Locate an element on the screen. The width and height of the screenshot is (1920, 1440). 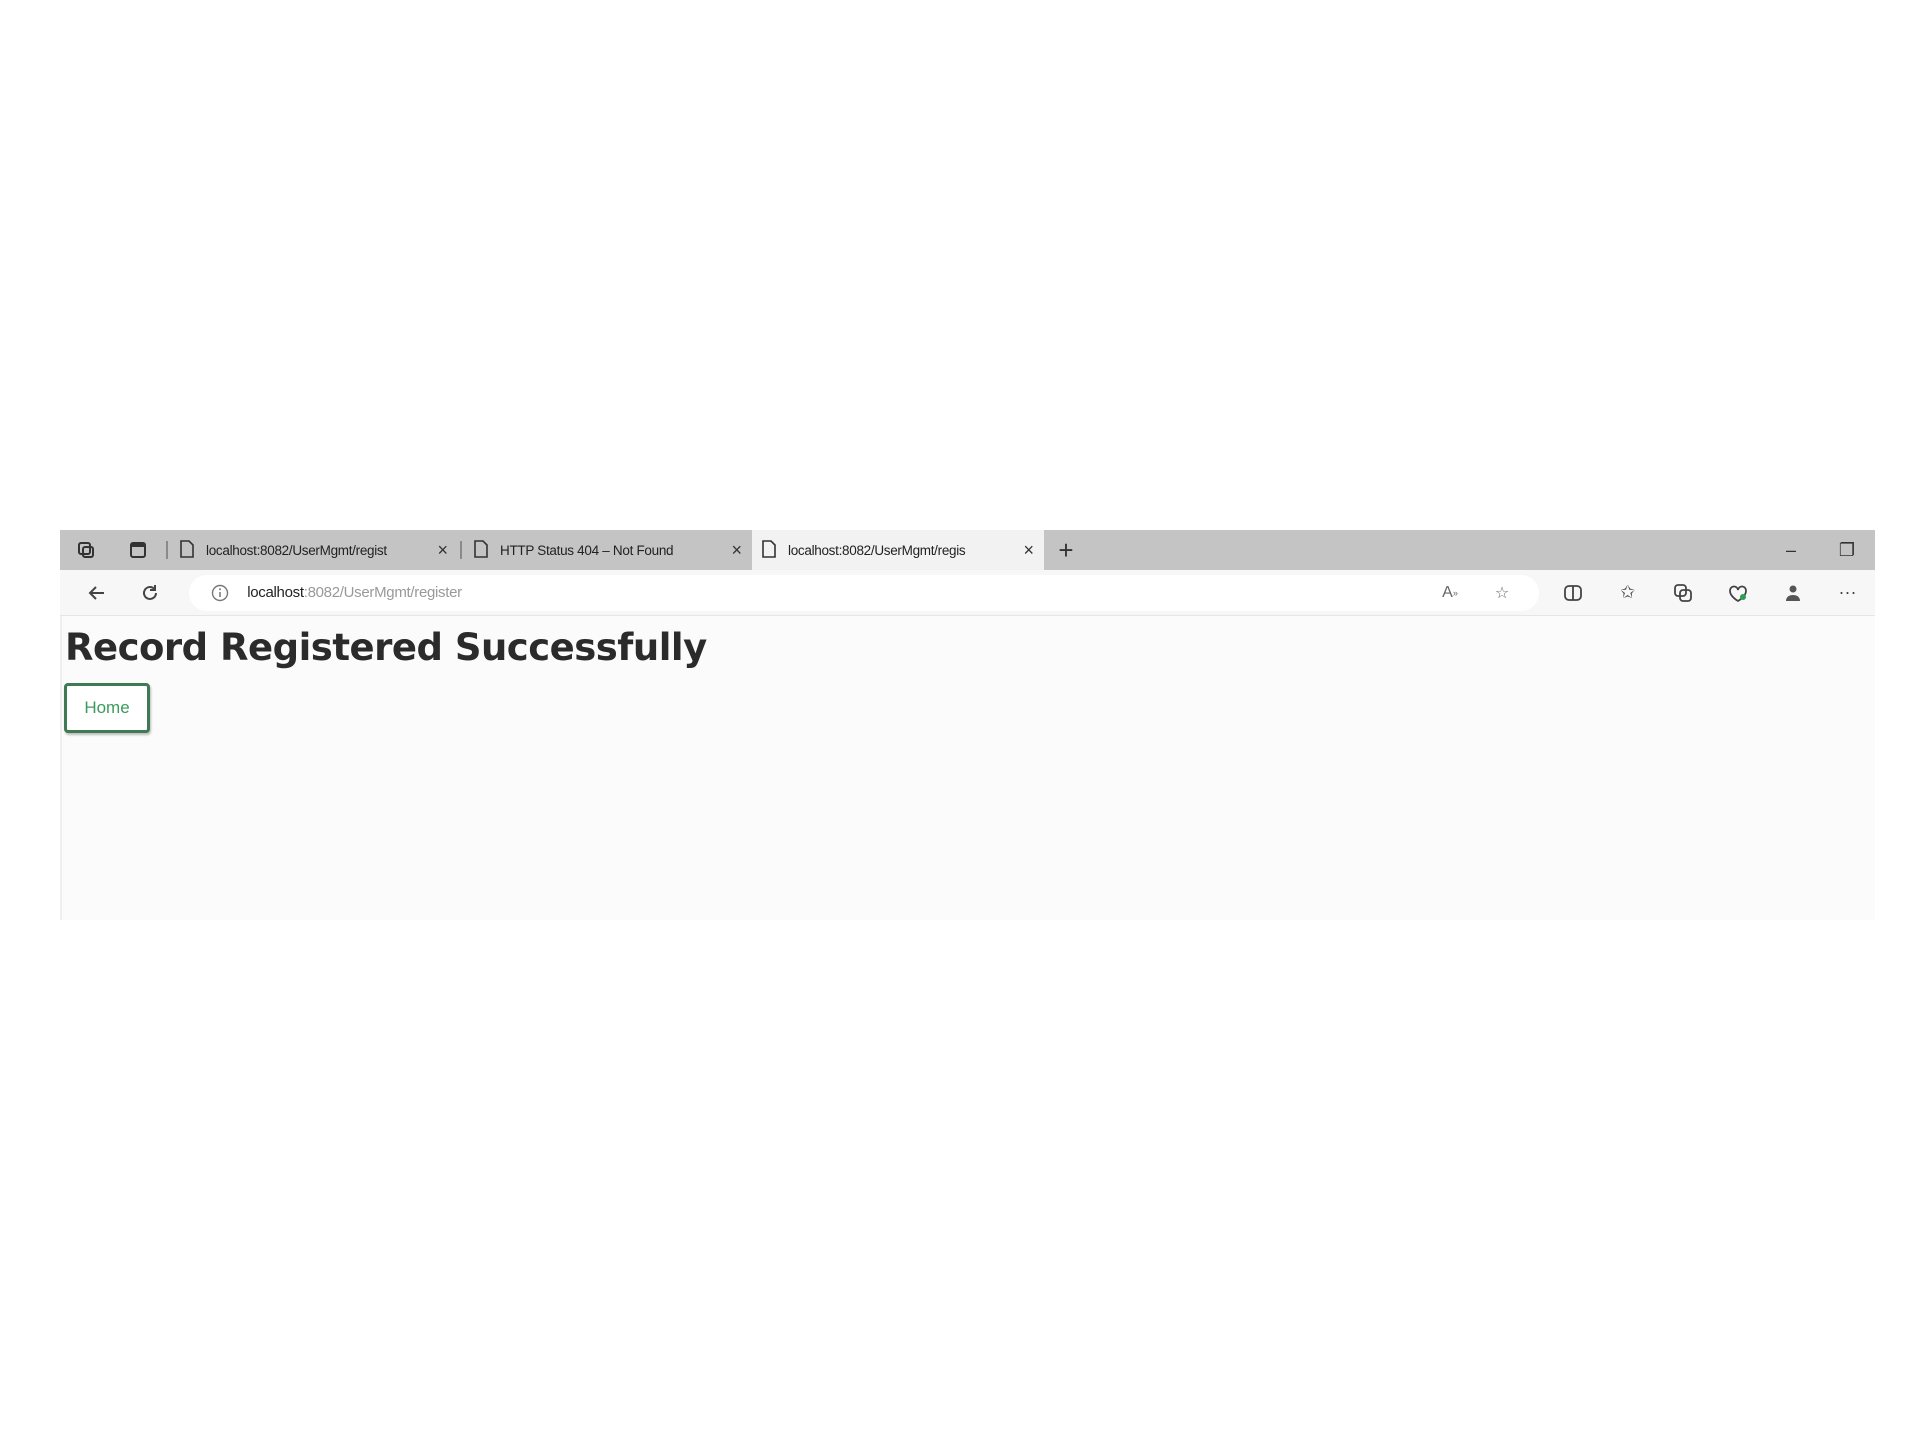
tab-2: HTTP Status 404 – Not Found × is located at coordinates (608, 550).